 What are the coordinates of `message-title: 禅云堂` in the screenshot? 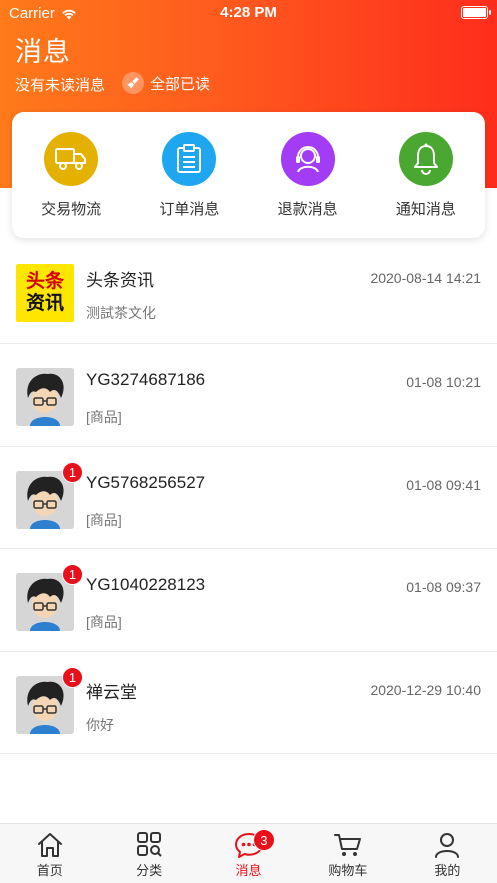 It's located at (111, 692).